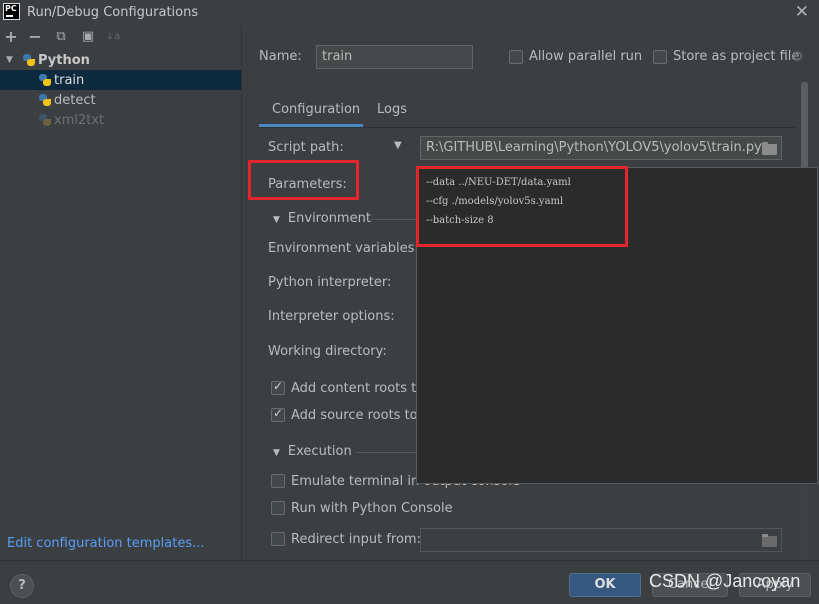 Image resolution: width=819 pixels, height=604 pixels. Describe the element at coordinates (241, 293) in the screenshot. I see `panel-divider` at that location.